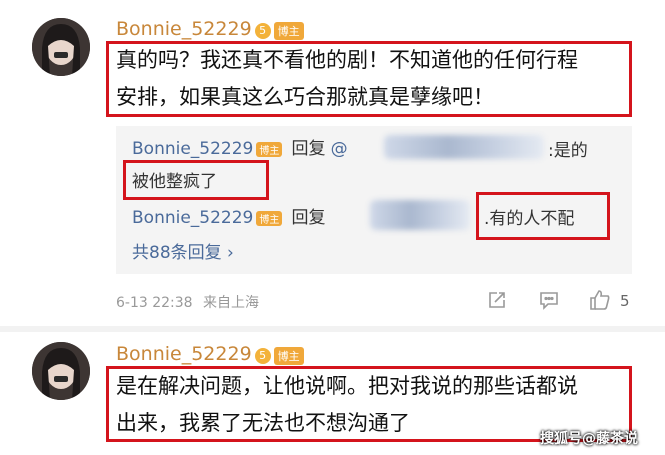 This screenshot has width=665, height=455. Describe the element at coordinates (231, 303) in the screenshot. I see `location: 来自上海` at that location.